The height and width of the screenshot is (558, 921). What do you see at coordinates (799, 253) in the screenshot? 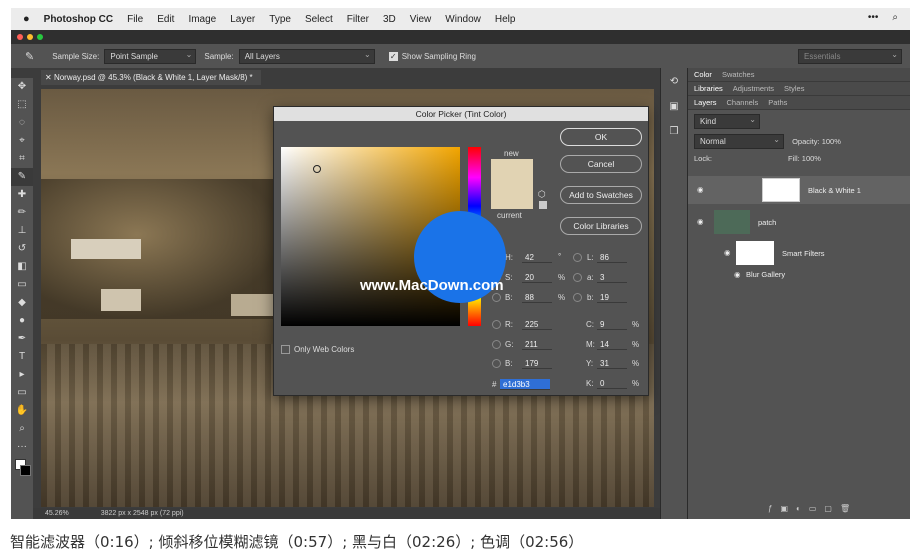
I see `smart-filters-row: ◉ Smart Filters` at bounding box center [799, 253].